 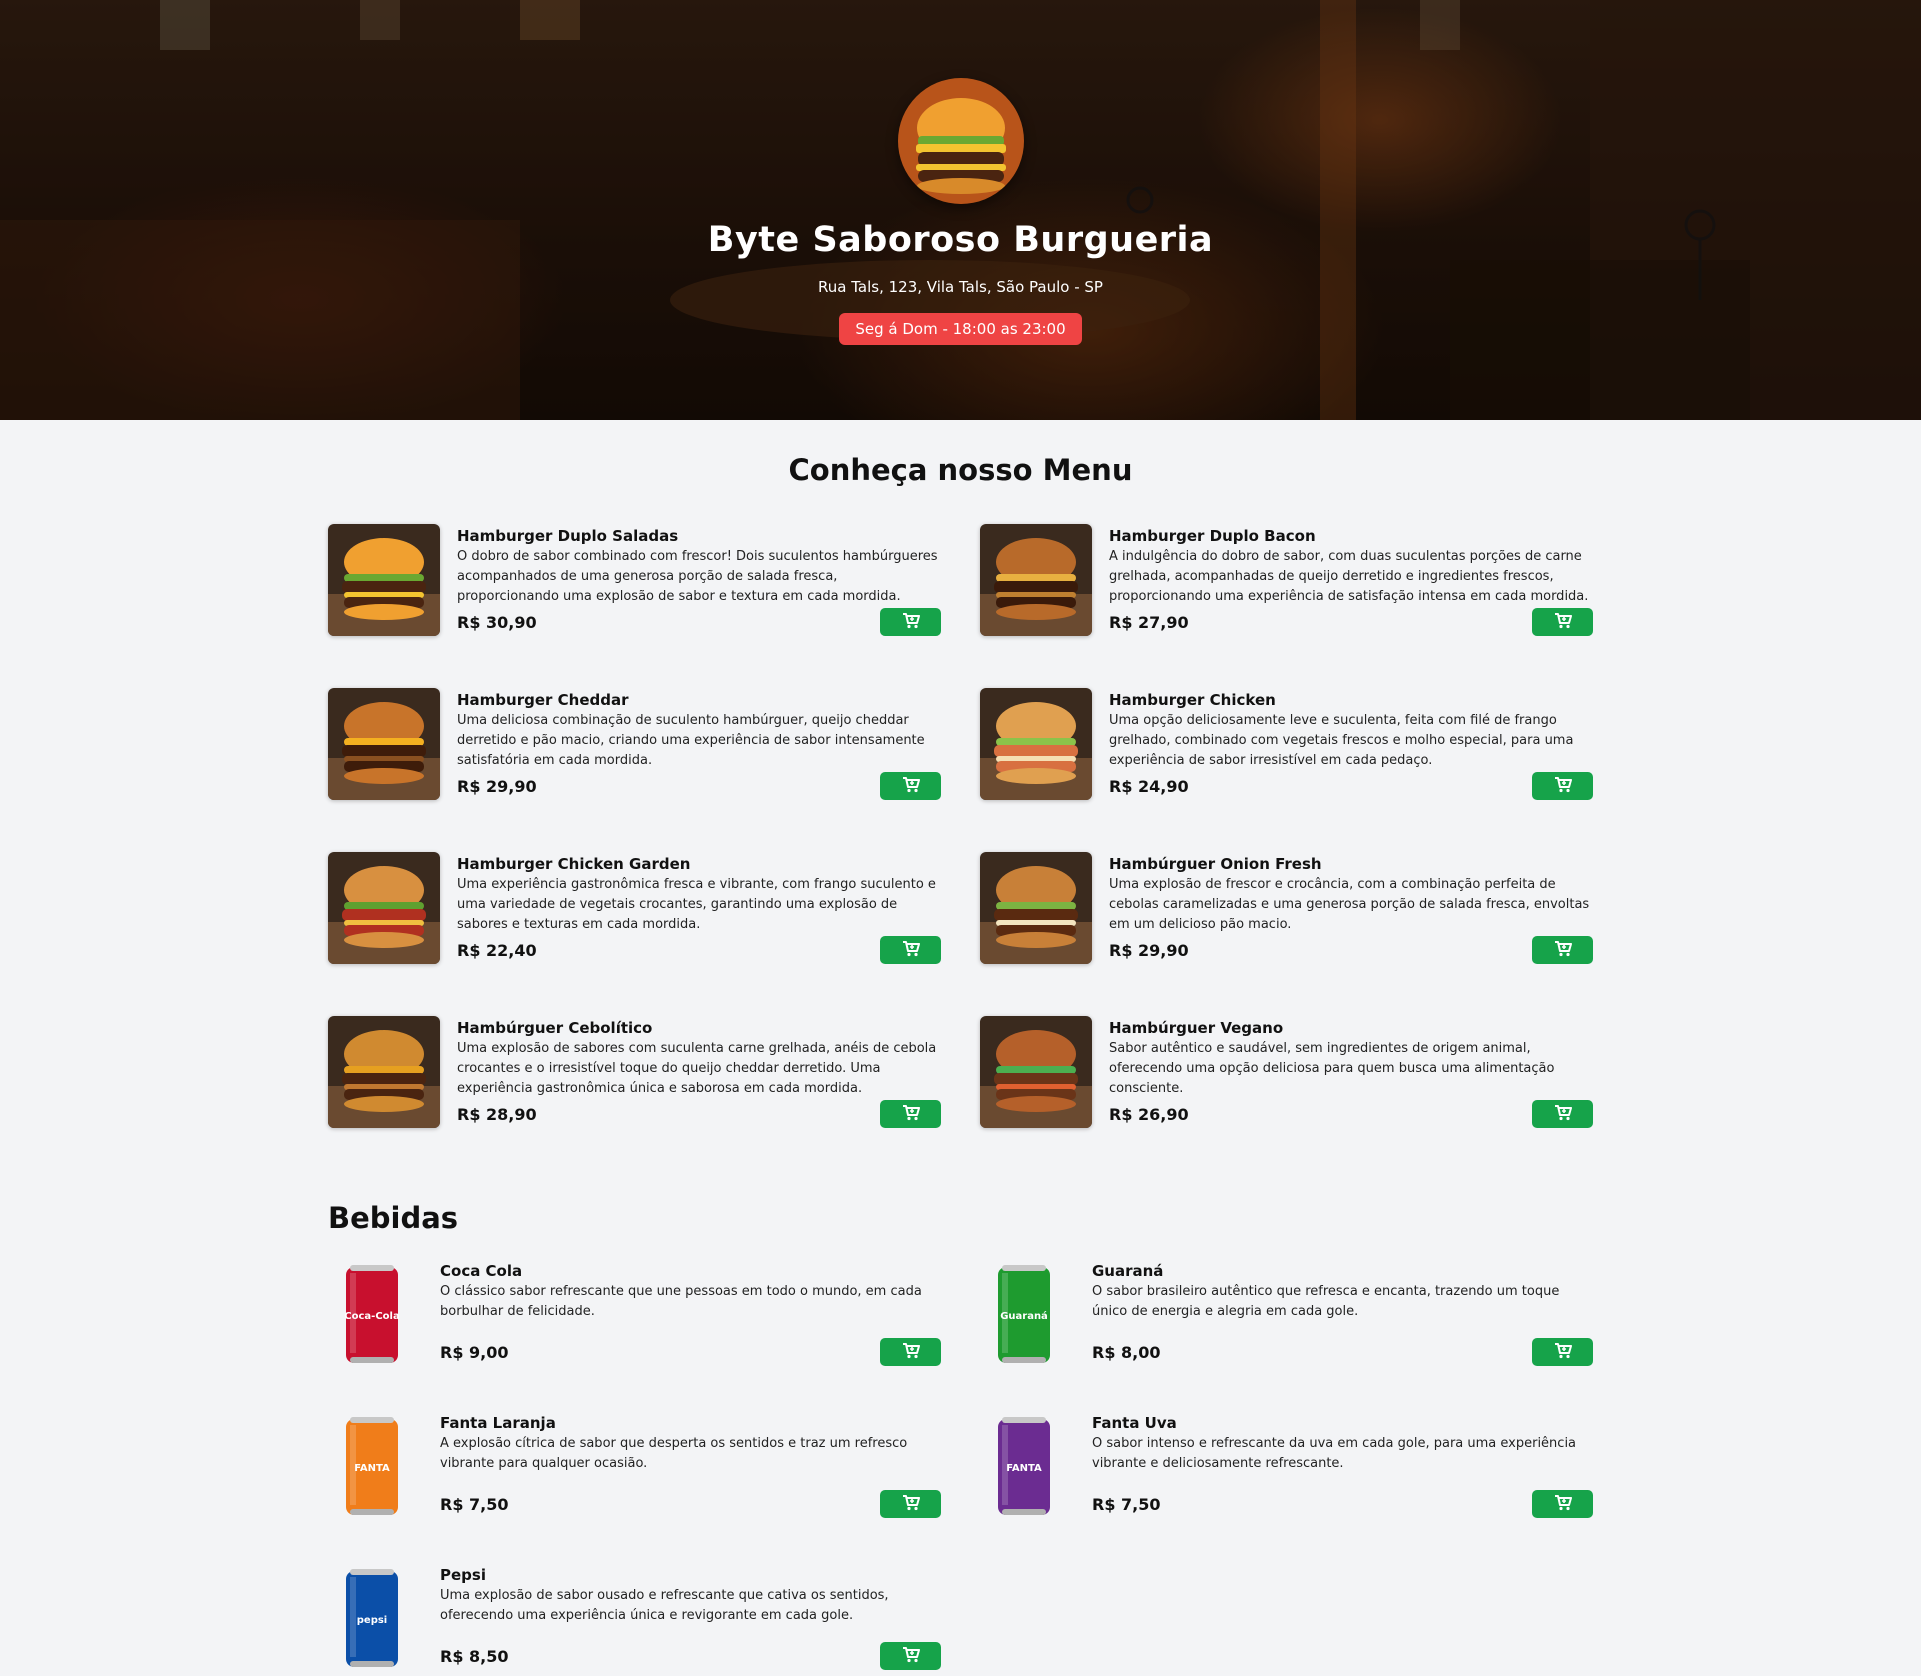 I want to click on menu-item-footer: R$ 22,40, so click(x=699, y=950).